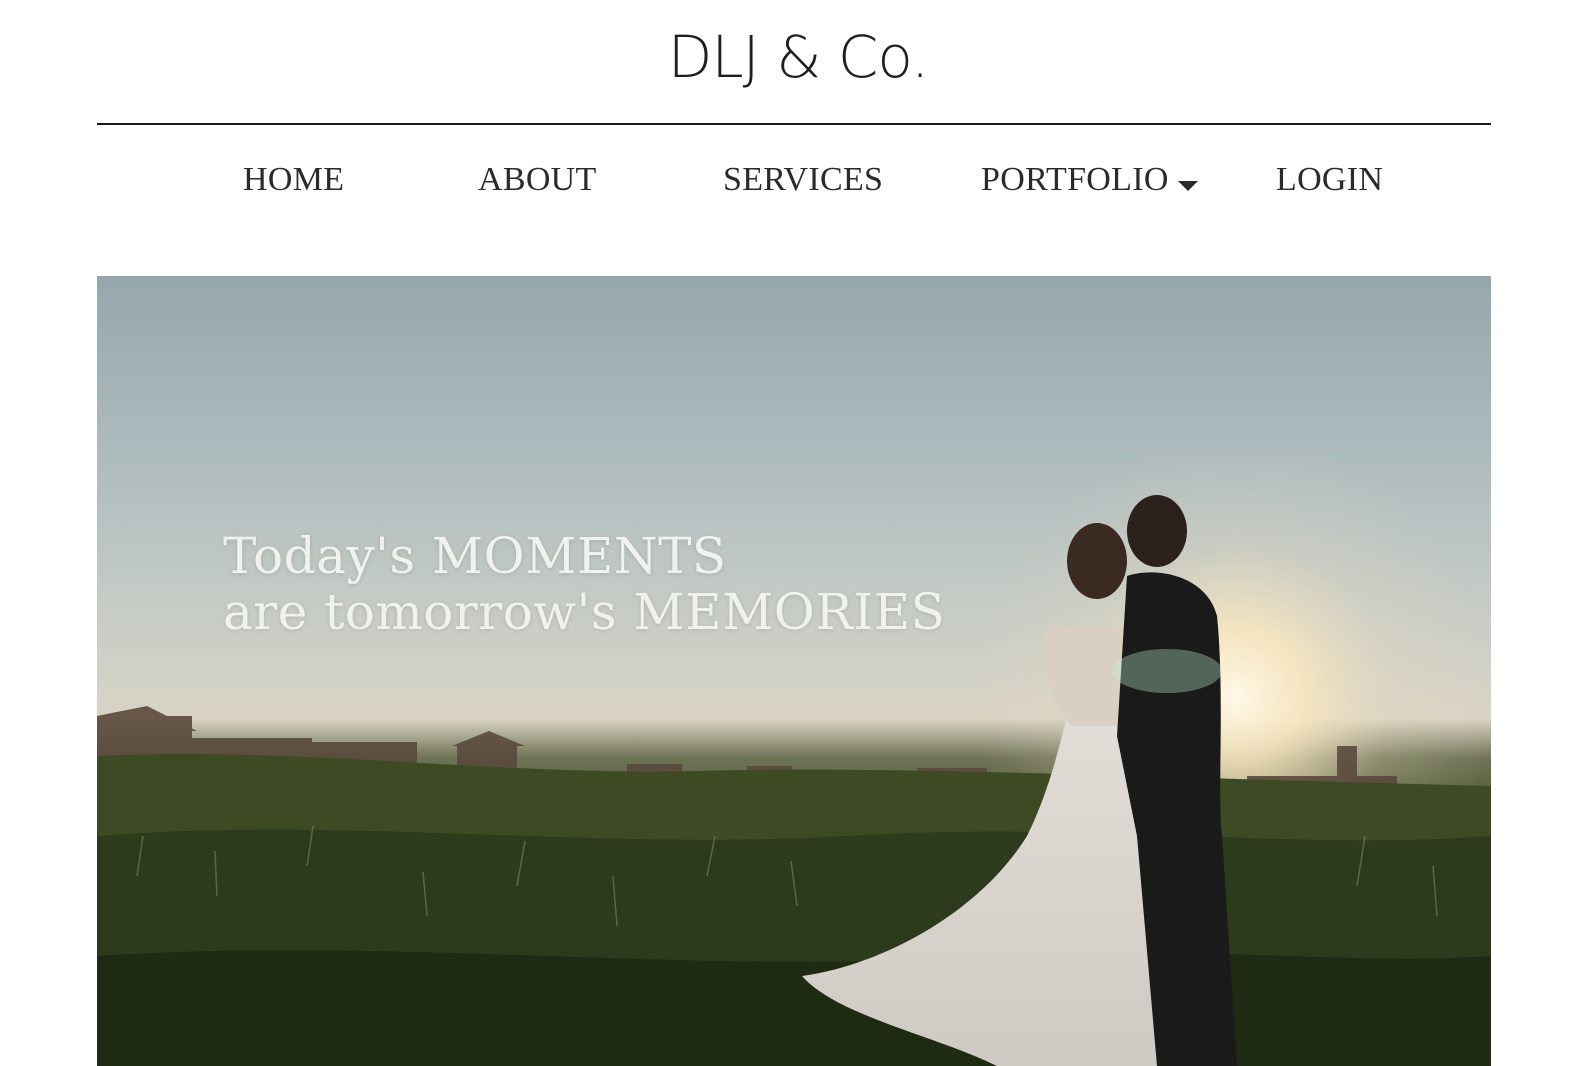 This screenshot has width=1596, height=1066. I want to click on nav-services-link: SERVICES, so click(803, 180).